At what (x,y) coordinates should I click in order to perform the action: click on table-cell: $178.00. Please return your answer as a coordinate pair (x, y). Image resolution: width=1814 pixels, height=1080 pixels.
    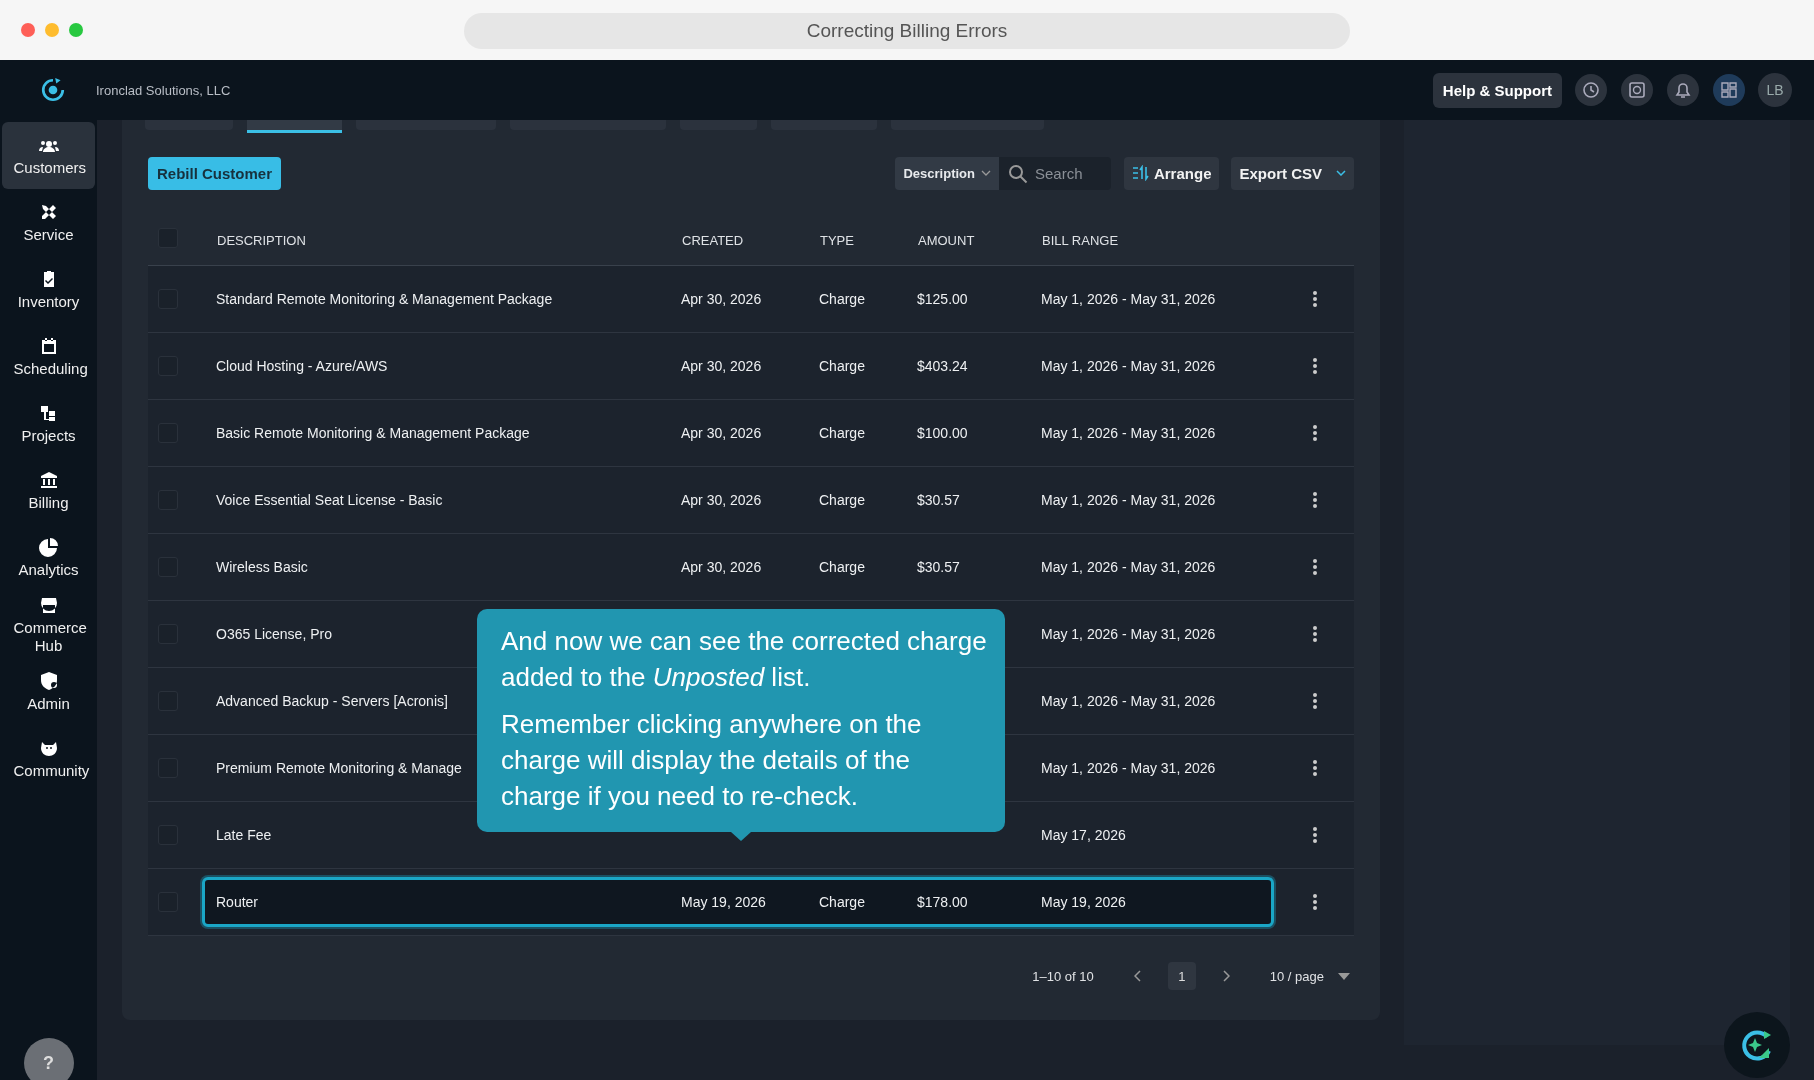
    Looking at the image, I should click on (942, 902).